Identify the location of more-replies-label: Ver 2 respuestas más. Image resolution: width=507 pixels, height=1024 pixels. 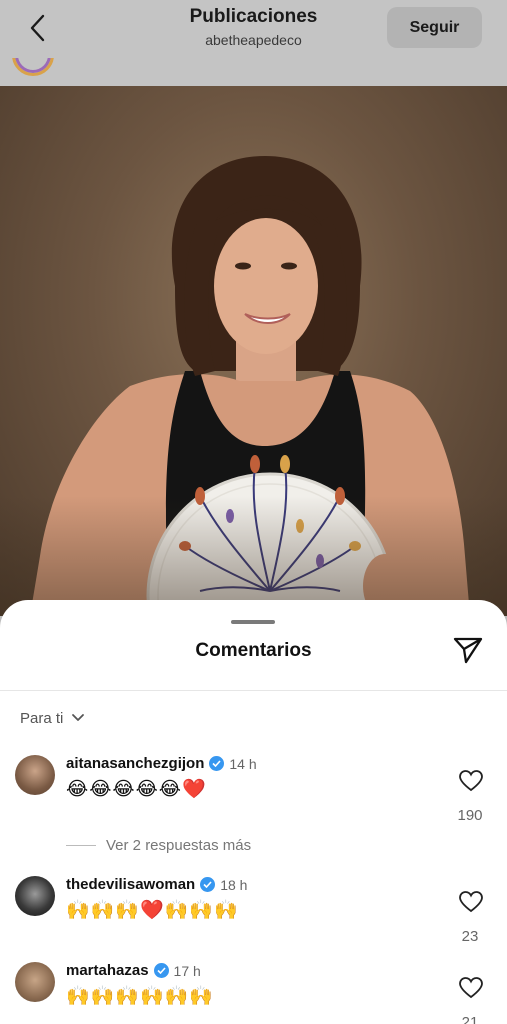
(179, 845).